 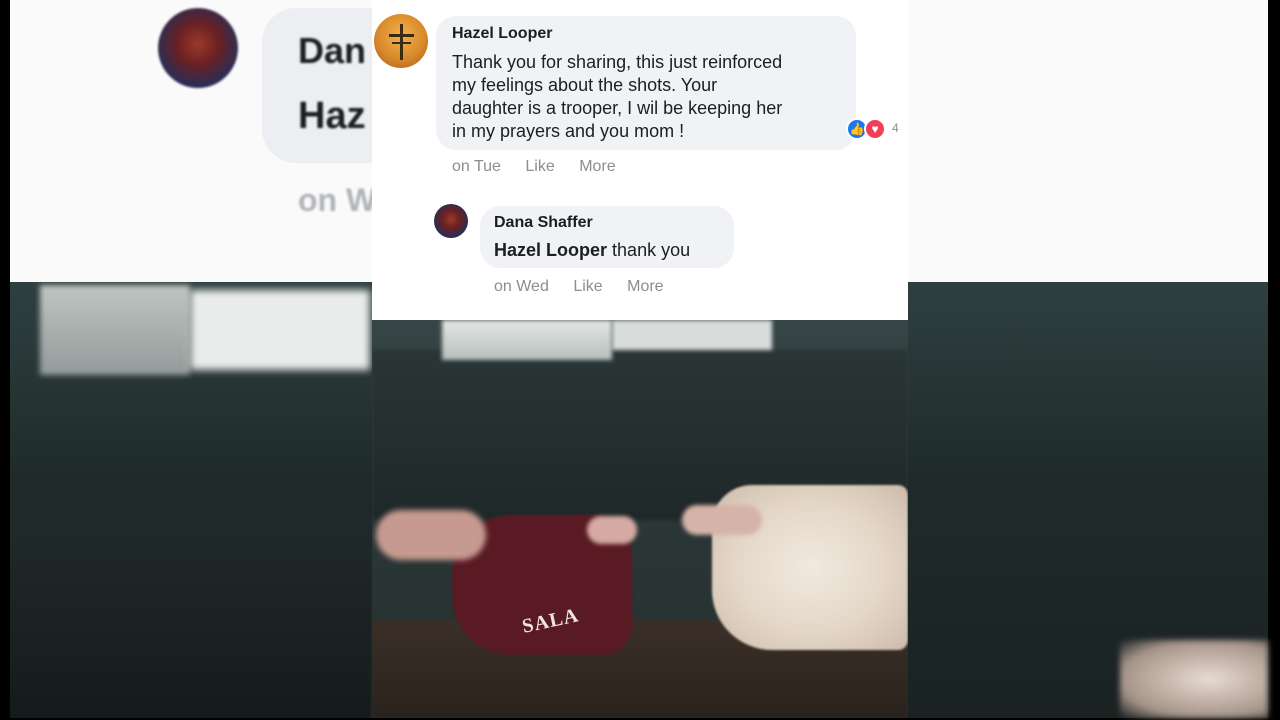 I want to click on hand, so click(x=612, y=530).